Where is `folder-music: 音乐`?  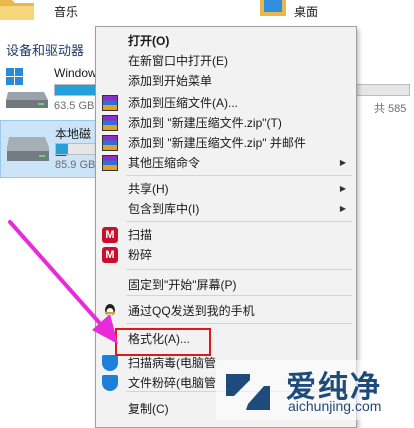 folder-music: 音乐 is located at coordinates (45, 11).